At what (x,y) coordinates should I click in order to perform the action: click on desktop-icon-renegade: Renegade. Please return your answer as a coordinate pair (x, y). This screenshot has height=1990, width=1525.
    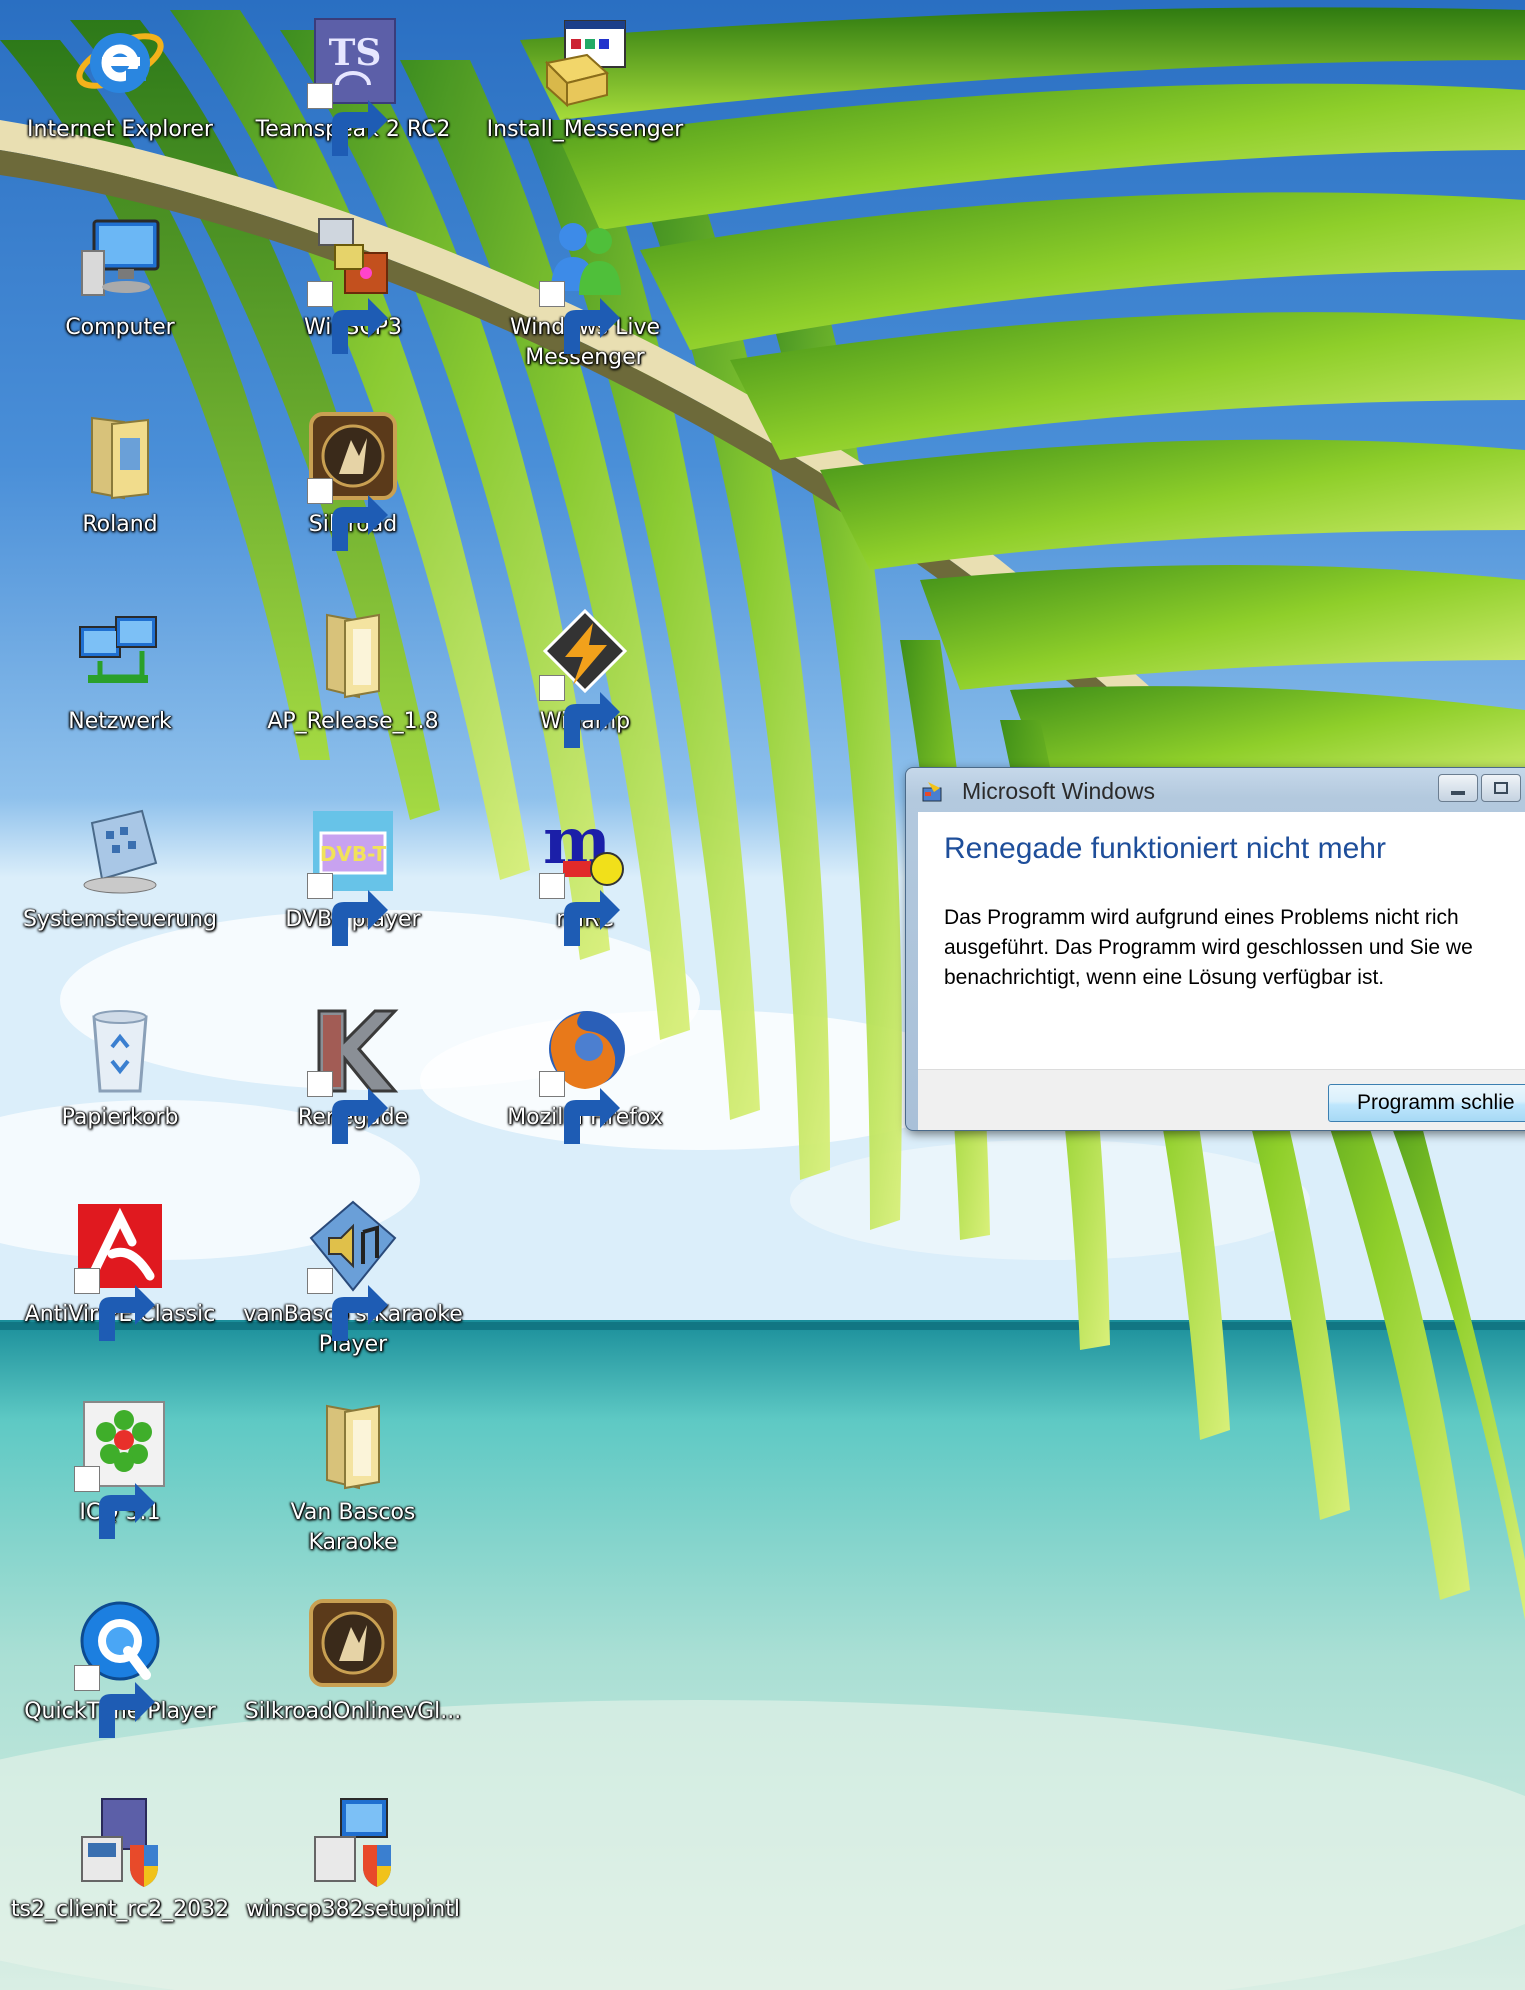
    Looking at the image, I should click on (353, 1080).